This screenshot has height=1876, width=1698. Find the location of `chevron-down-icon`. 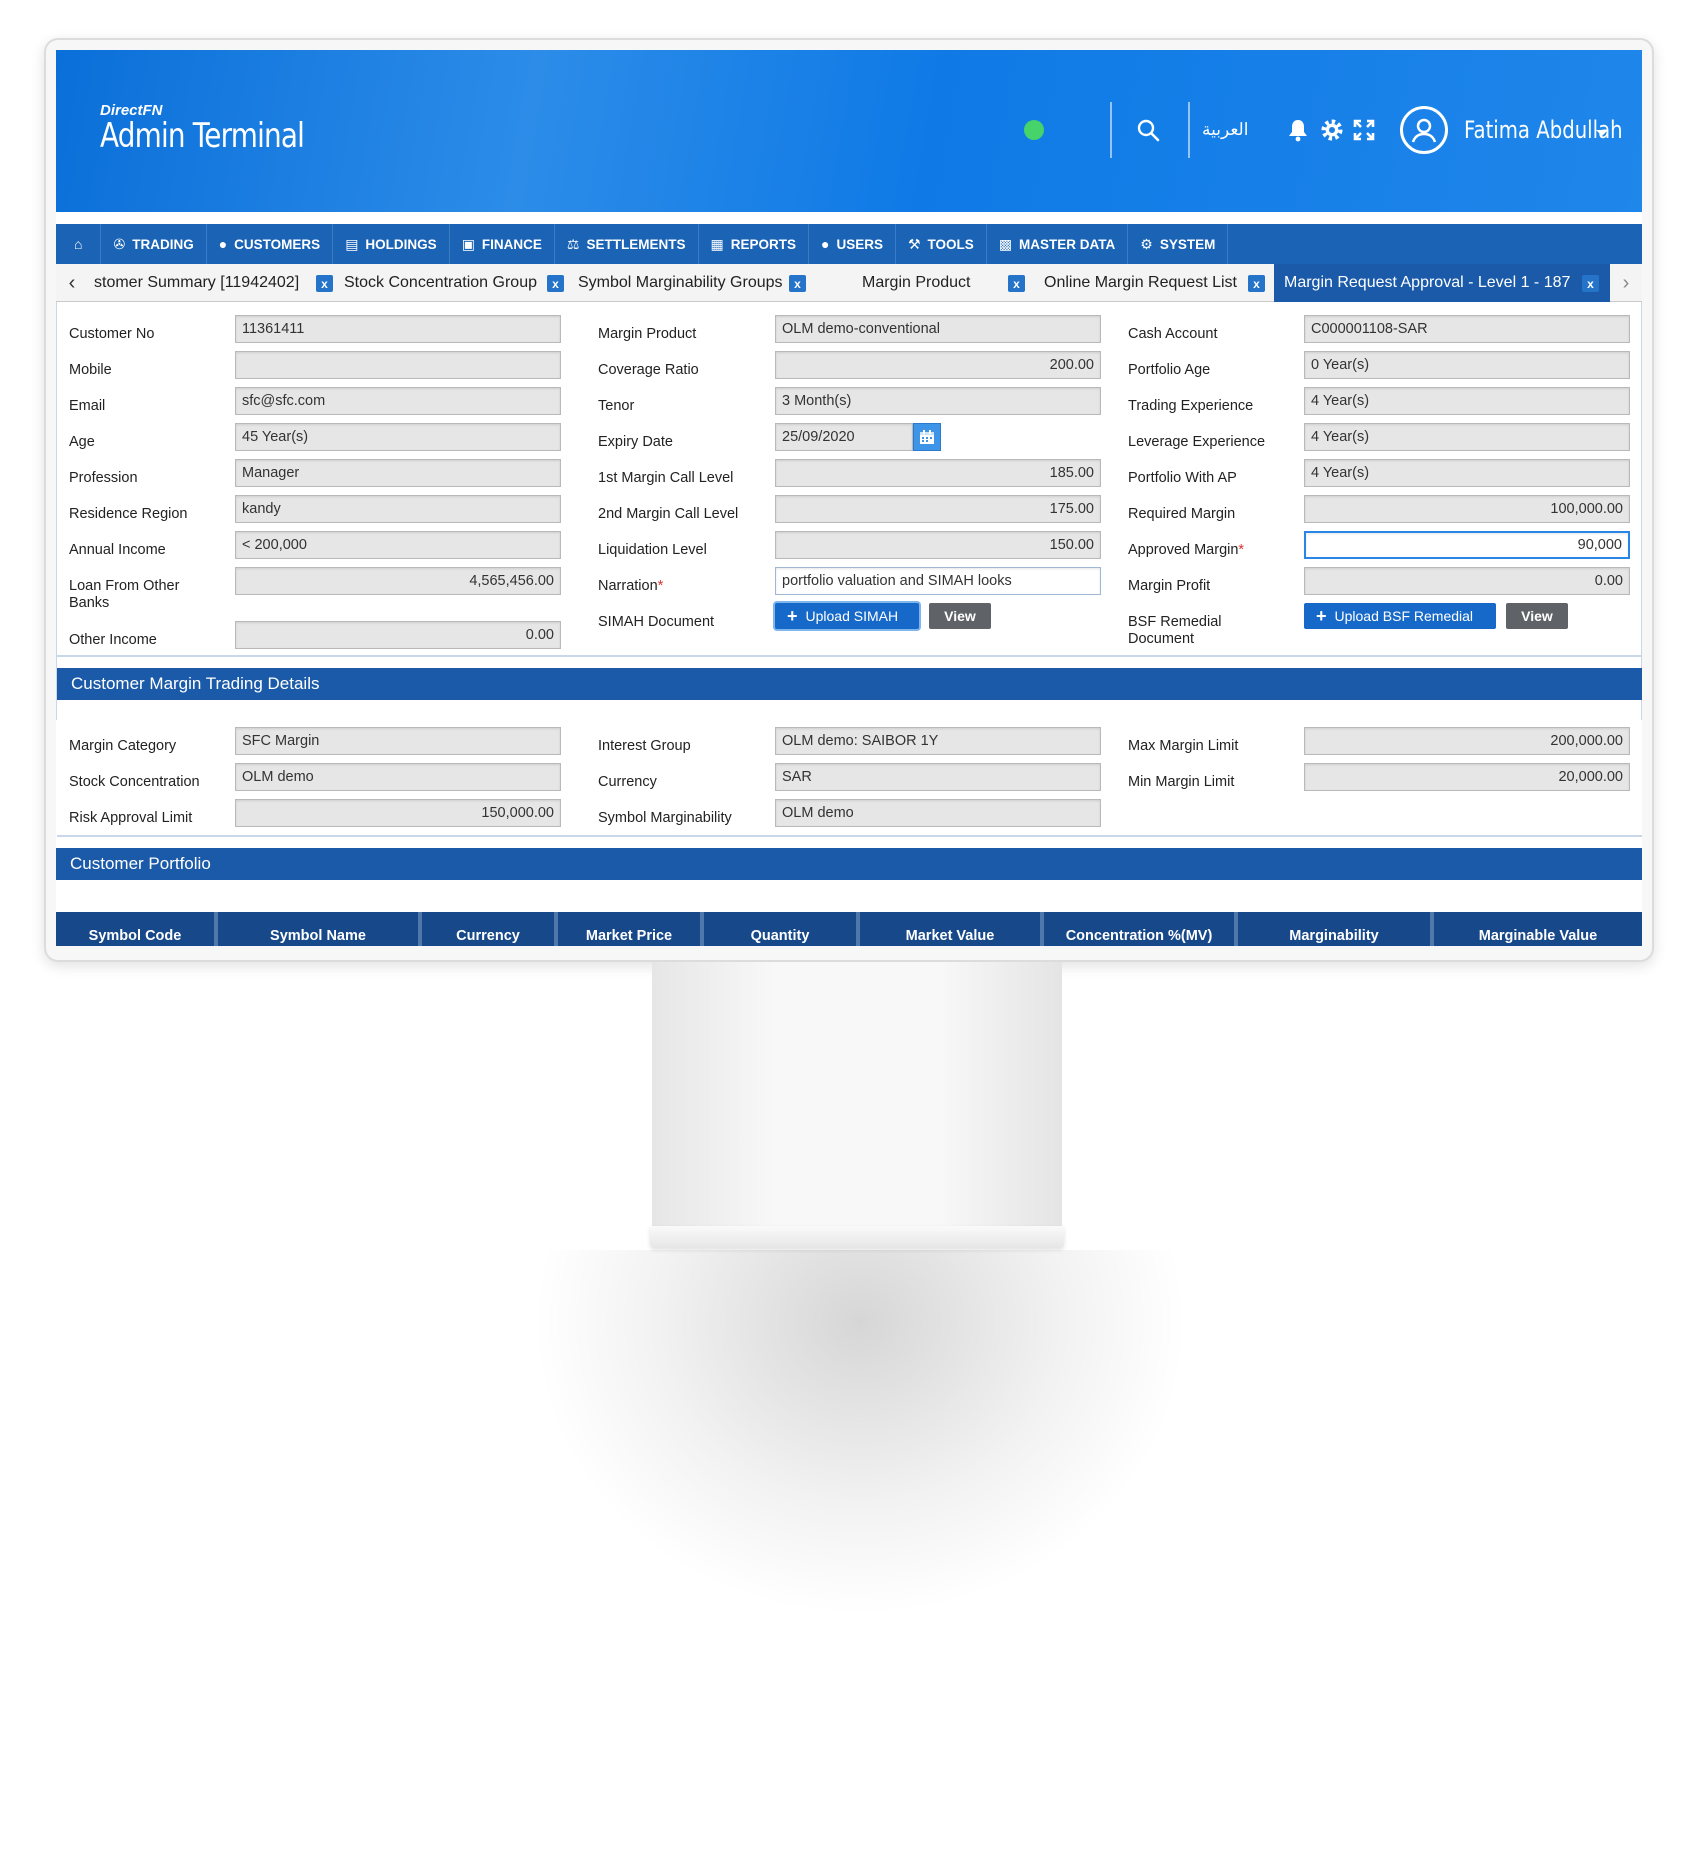

chevron-down-icon is located at coordinates (1602, 133).